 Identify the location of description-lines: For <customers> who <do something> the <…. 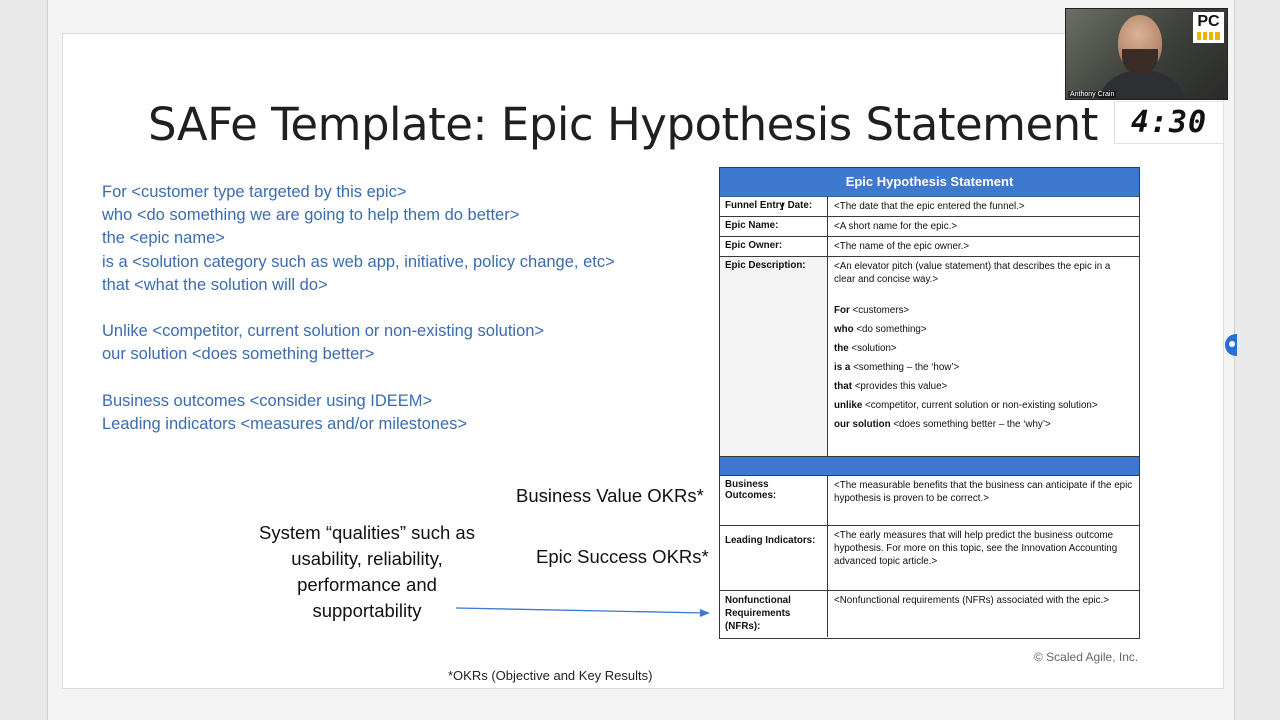
(983, 367).